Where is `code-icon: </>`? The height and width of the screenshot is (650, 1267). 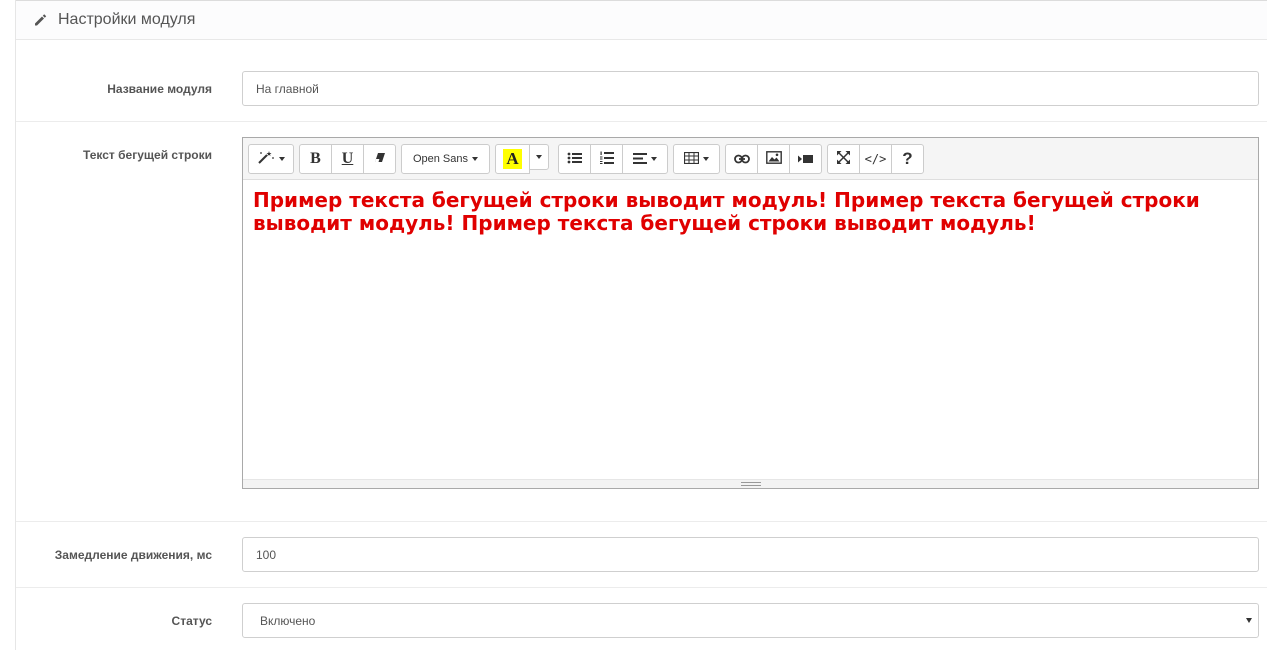 code-icon: </> is located at coordinates (875, 158).